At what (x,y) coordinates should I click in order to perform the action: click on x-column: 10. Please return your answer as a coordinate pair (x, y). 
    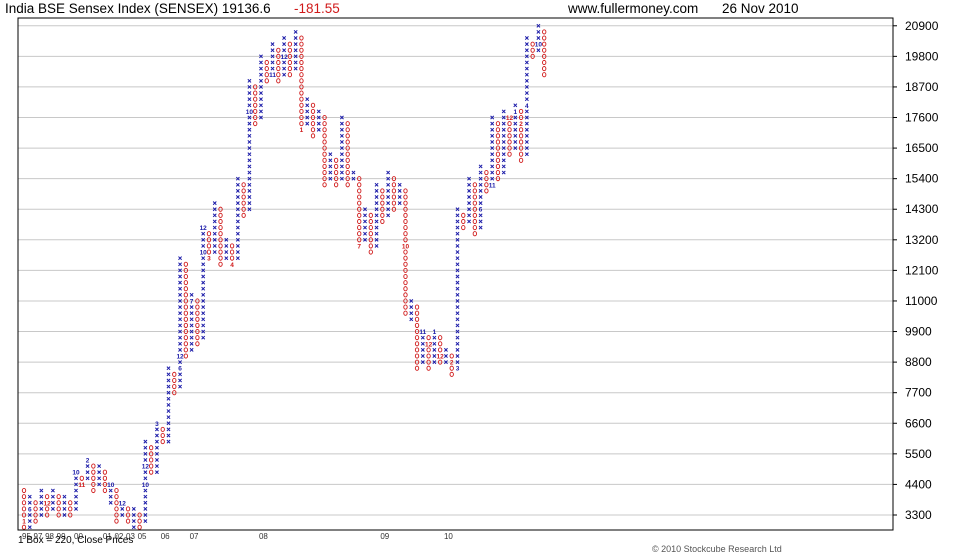
    Looking at the image, I should click on (111, 493).